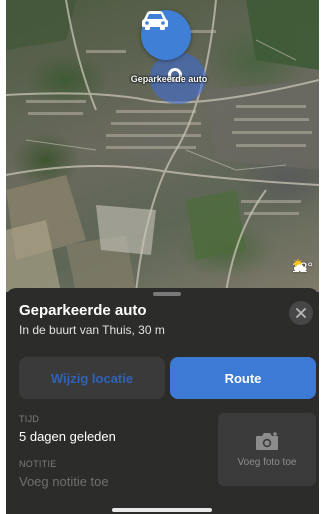 This screenshot has width=325, height=514. I want to click on sheet-title: Geparkeerde auto, so click(83, 310).